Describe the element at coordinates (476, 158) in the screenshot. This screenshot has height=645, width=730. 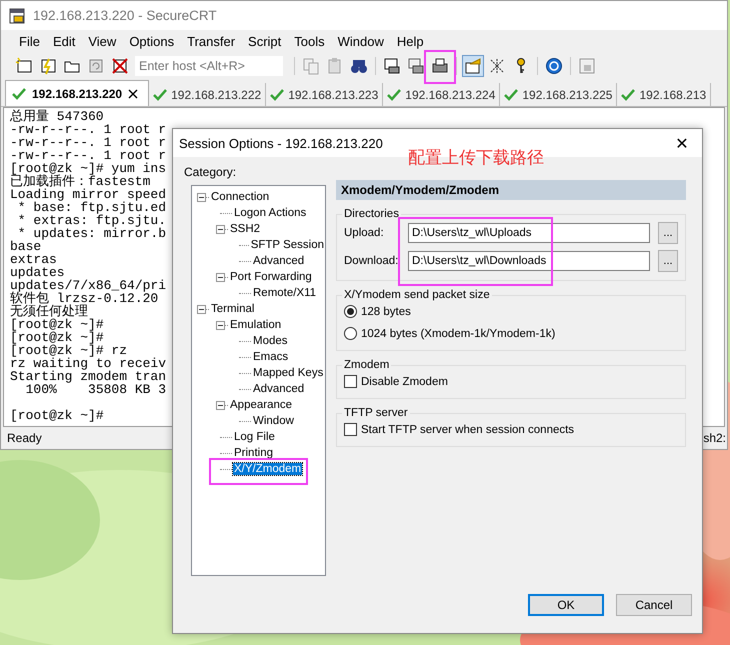
I see `annotation-text: 配置上传下载路径` at that location.